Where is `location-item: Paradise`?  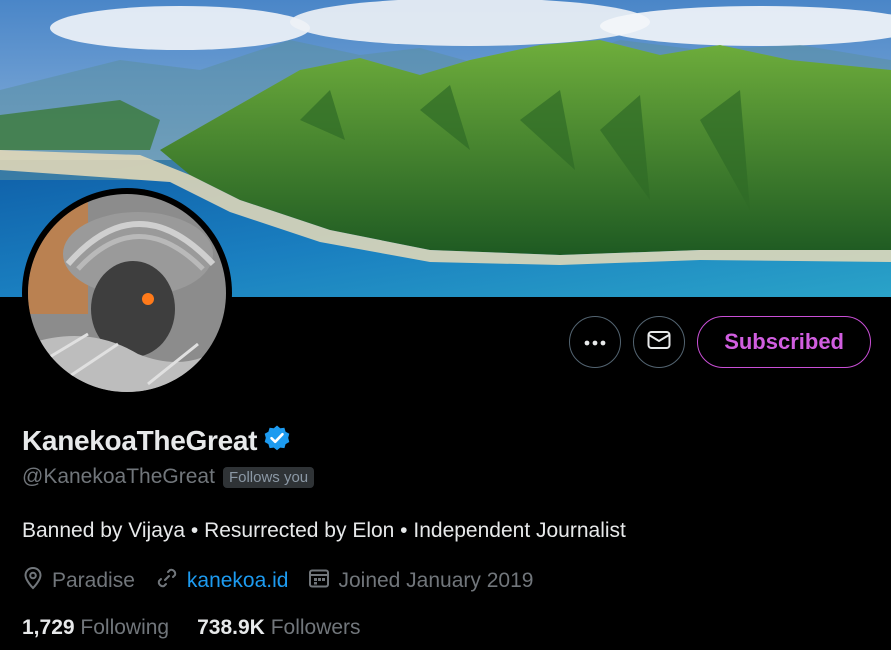
location-item: Paradise is located at coordinates (78, 581).